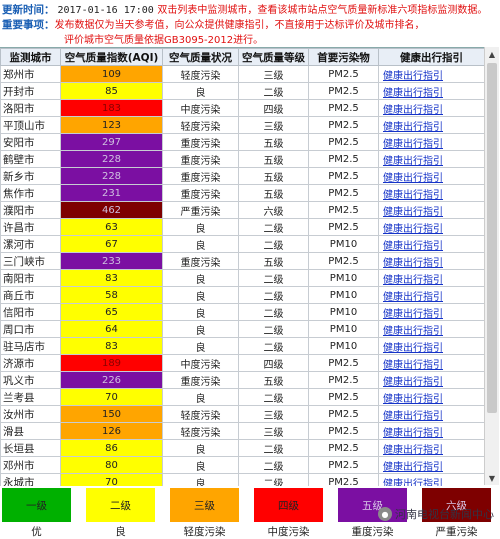 The width and height of the screenshot is (500, 539). What do you see at coordinates (492, 238) in the screenshot?
I see `scroll-thumb` at bounding box center [492, 238].